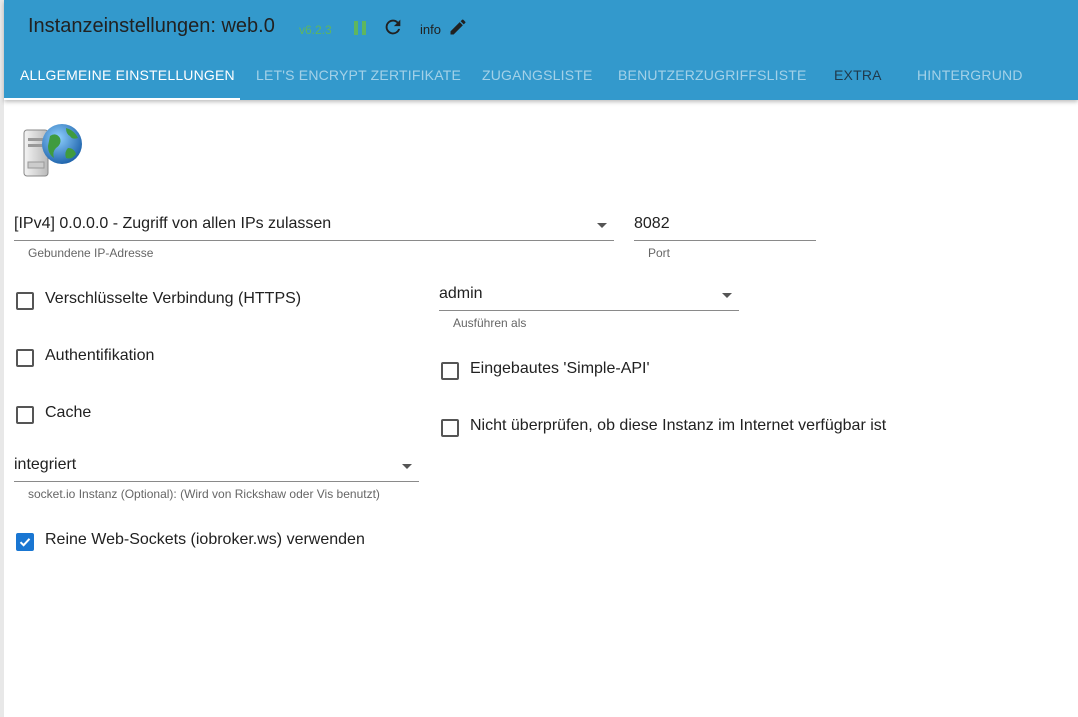 Image resolution: width=1078 pixels, height=717 pixels. What do you see at coordinates (314, 240) in the screenshot?
I see `ip-address-underline` at bounding box center [314, 240].